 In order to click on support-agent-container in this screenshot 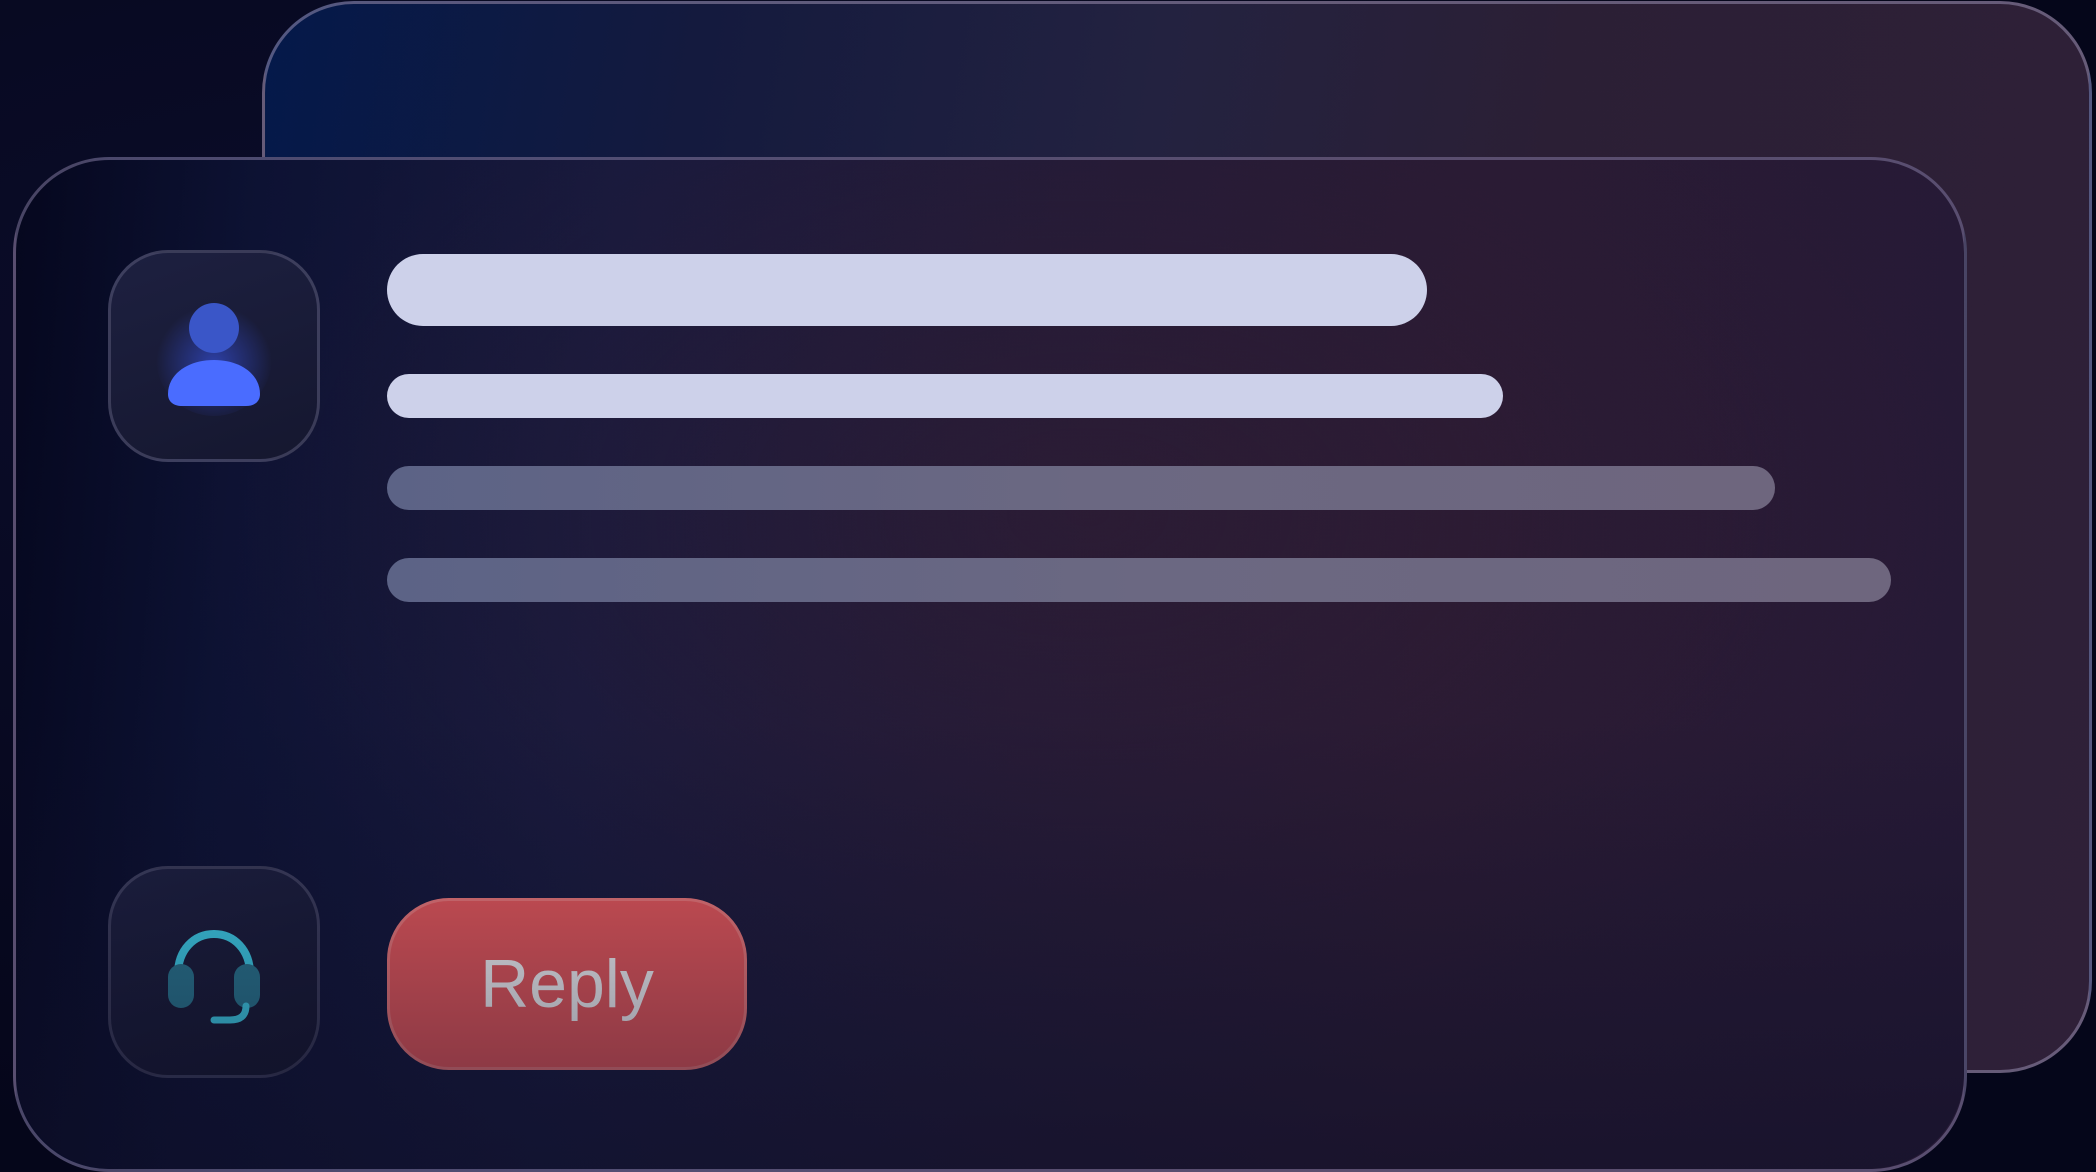, I will do `click(214, 972)`.